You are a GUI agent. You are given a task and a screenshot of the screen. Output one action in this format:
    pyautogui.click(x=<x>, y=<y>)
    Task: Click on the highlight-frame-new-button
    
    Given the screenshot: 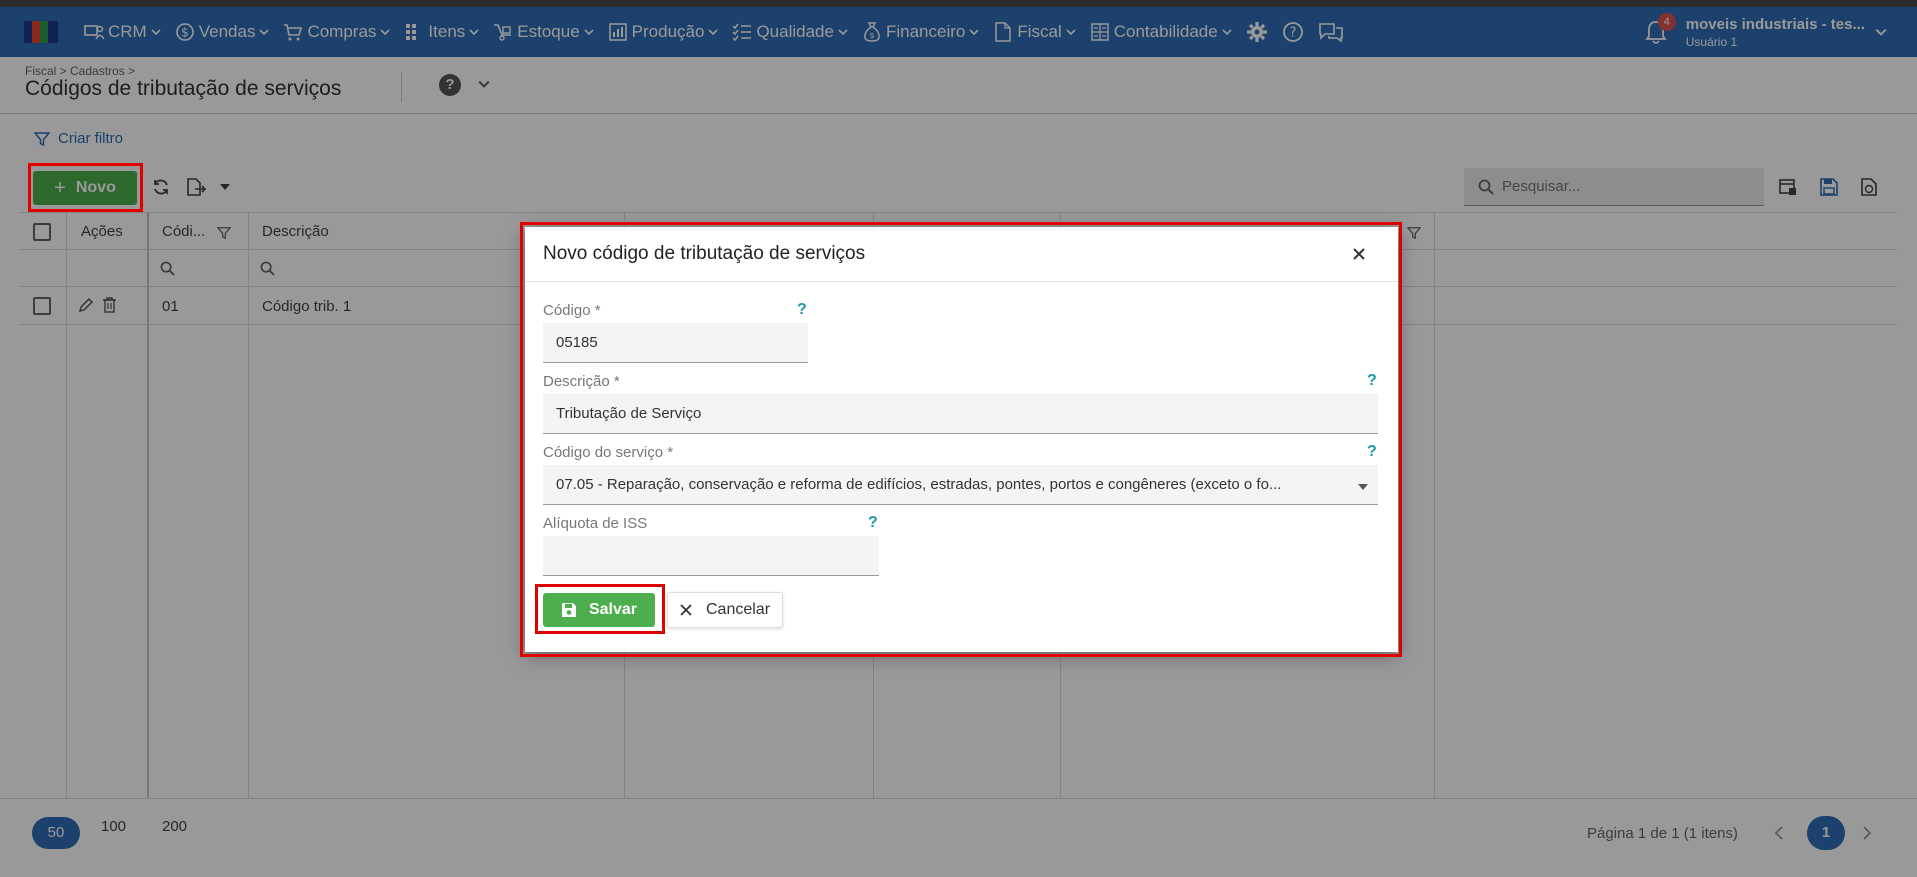 What is the action you would take?
    pyautogui.click(x=85, y=187)
    